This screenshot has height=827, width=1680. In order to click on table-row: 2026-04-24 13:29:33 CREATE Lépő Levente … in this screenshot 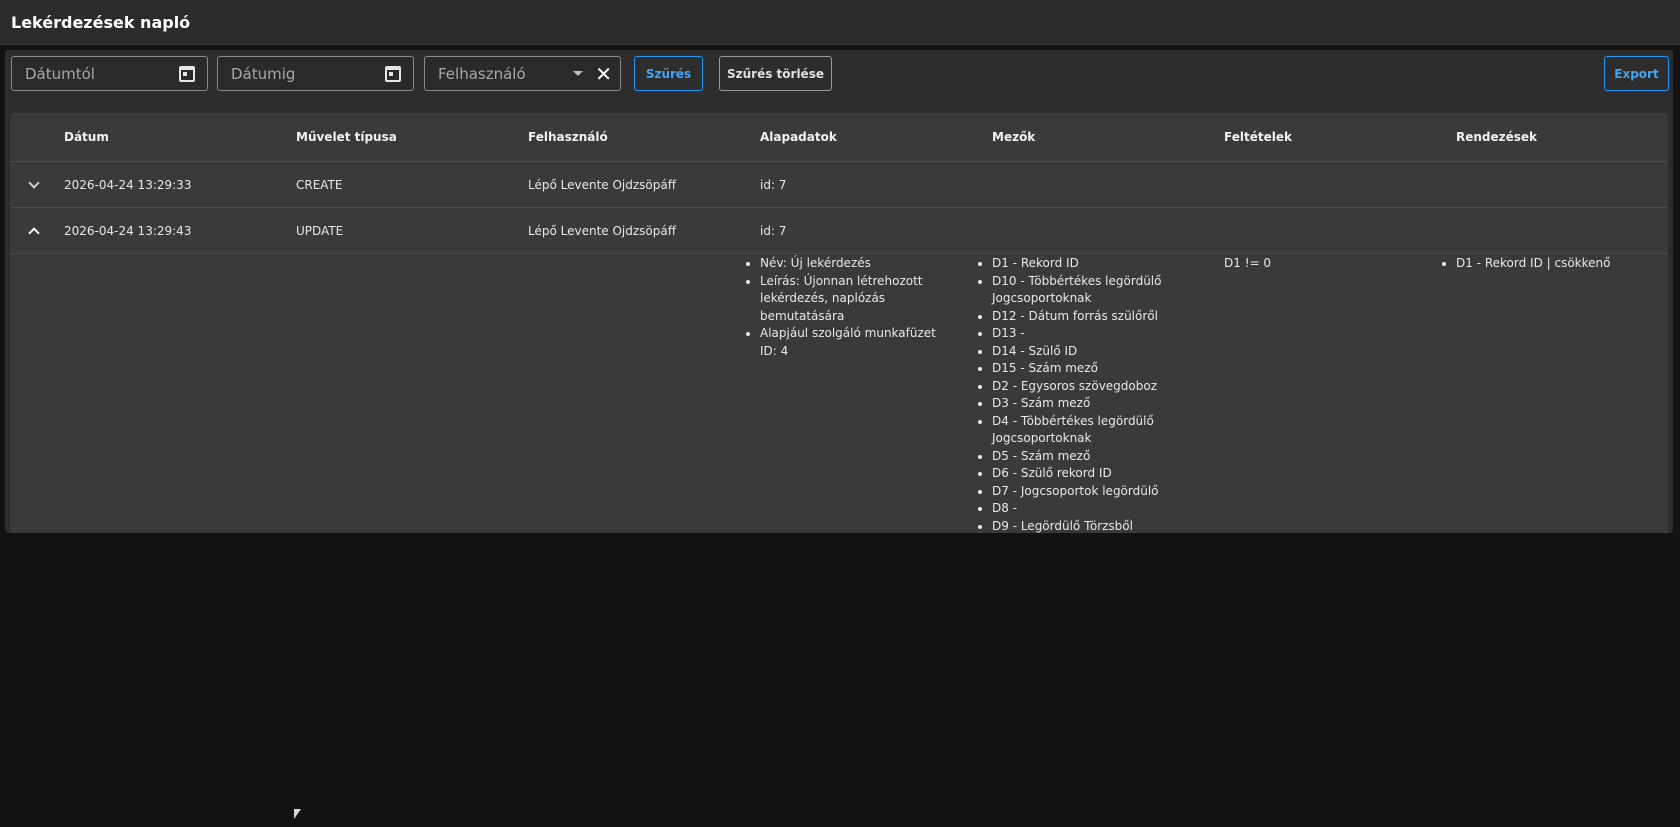, I will do `click(839, 185)`.